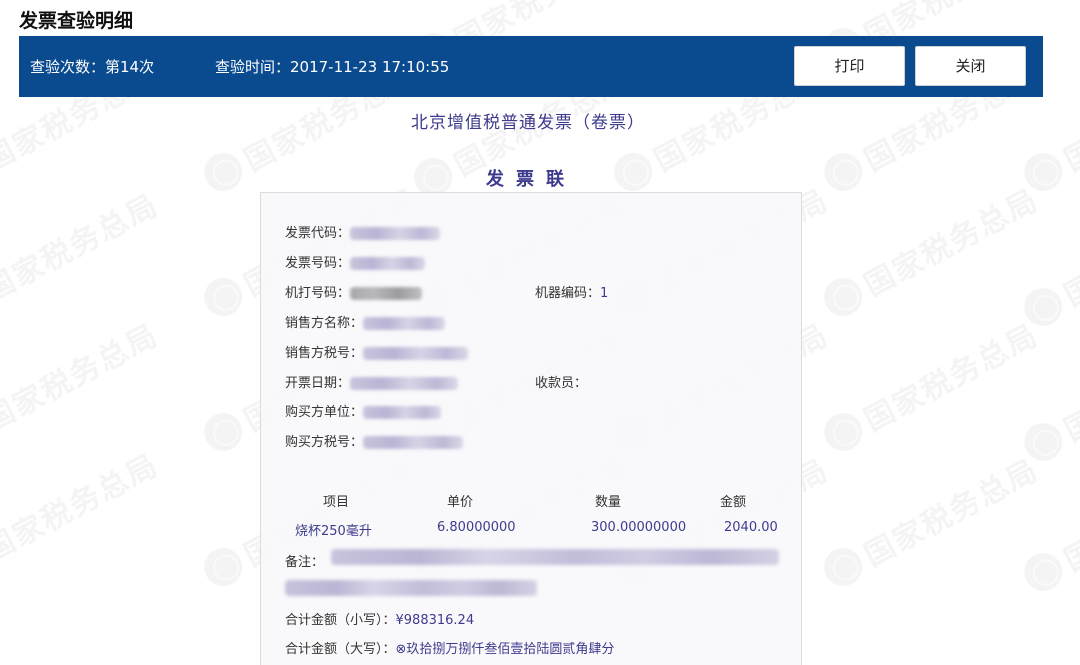 The image size is (1080, 665). What do you see at coordinates (639, 527) in the screenshot?
I see `item-quantity-cell: 300.00000000` at bounding box center [639, 527].